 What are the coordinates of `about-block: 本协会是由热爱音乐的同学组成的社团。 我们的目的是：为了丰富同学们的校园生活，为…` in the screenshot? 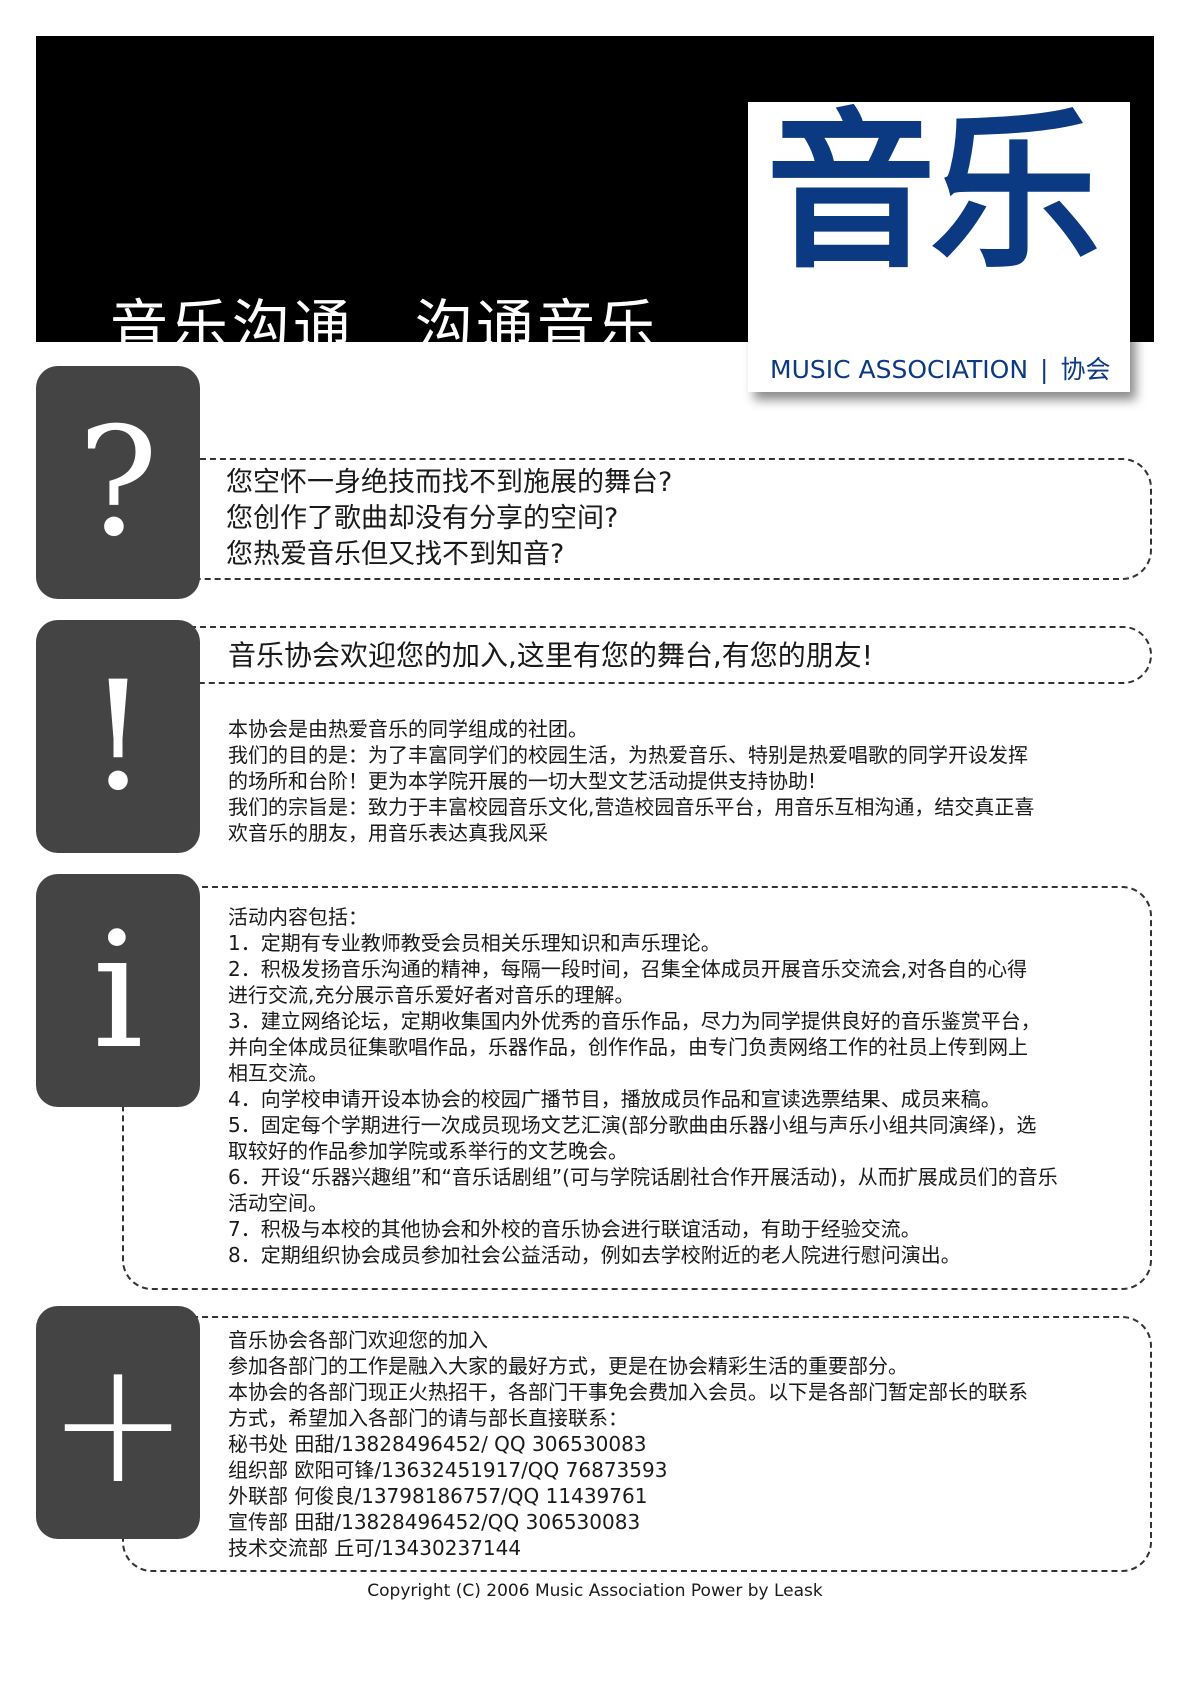 It's located at (631, 781).